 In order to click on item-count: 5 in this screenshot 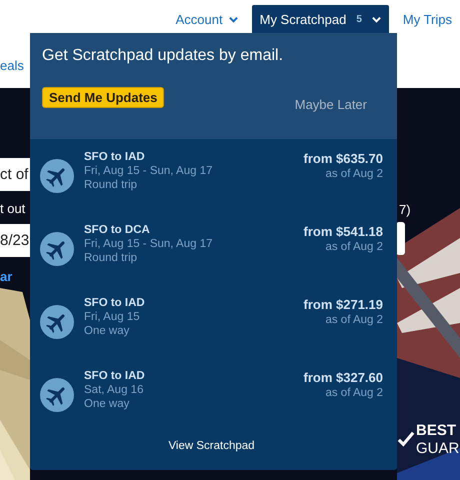, I will do `click(359, 19)`.